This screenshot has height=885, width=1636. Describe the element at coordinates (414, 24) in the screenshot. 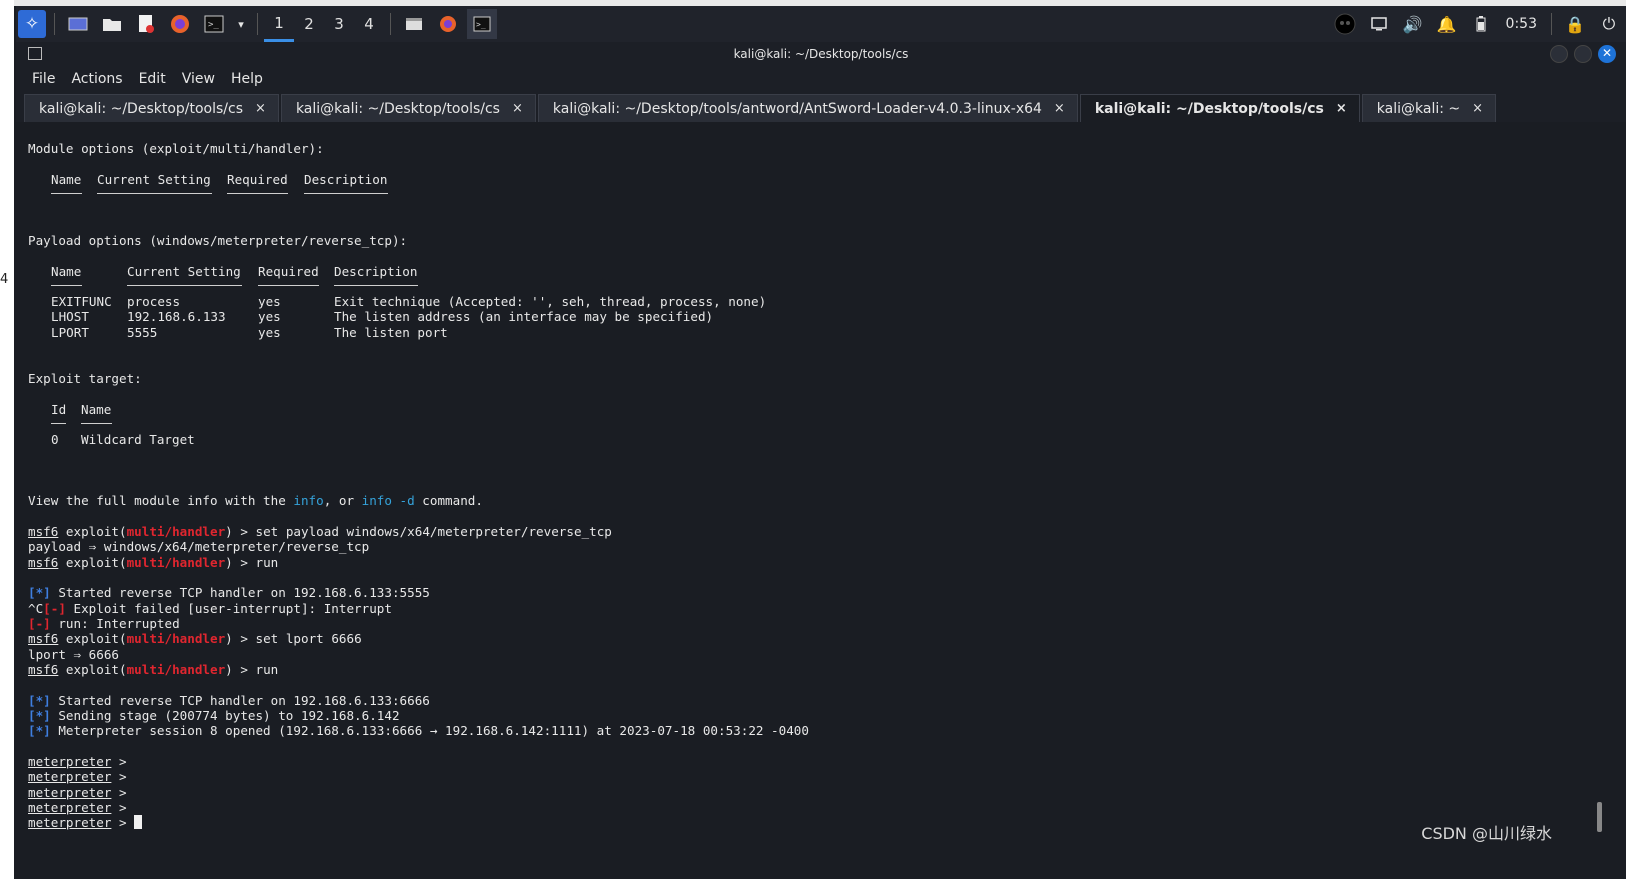

I see `window-task-icon` at that location.